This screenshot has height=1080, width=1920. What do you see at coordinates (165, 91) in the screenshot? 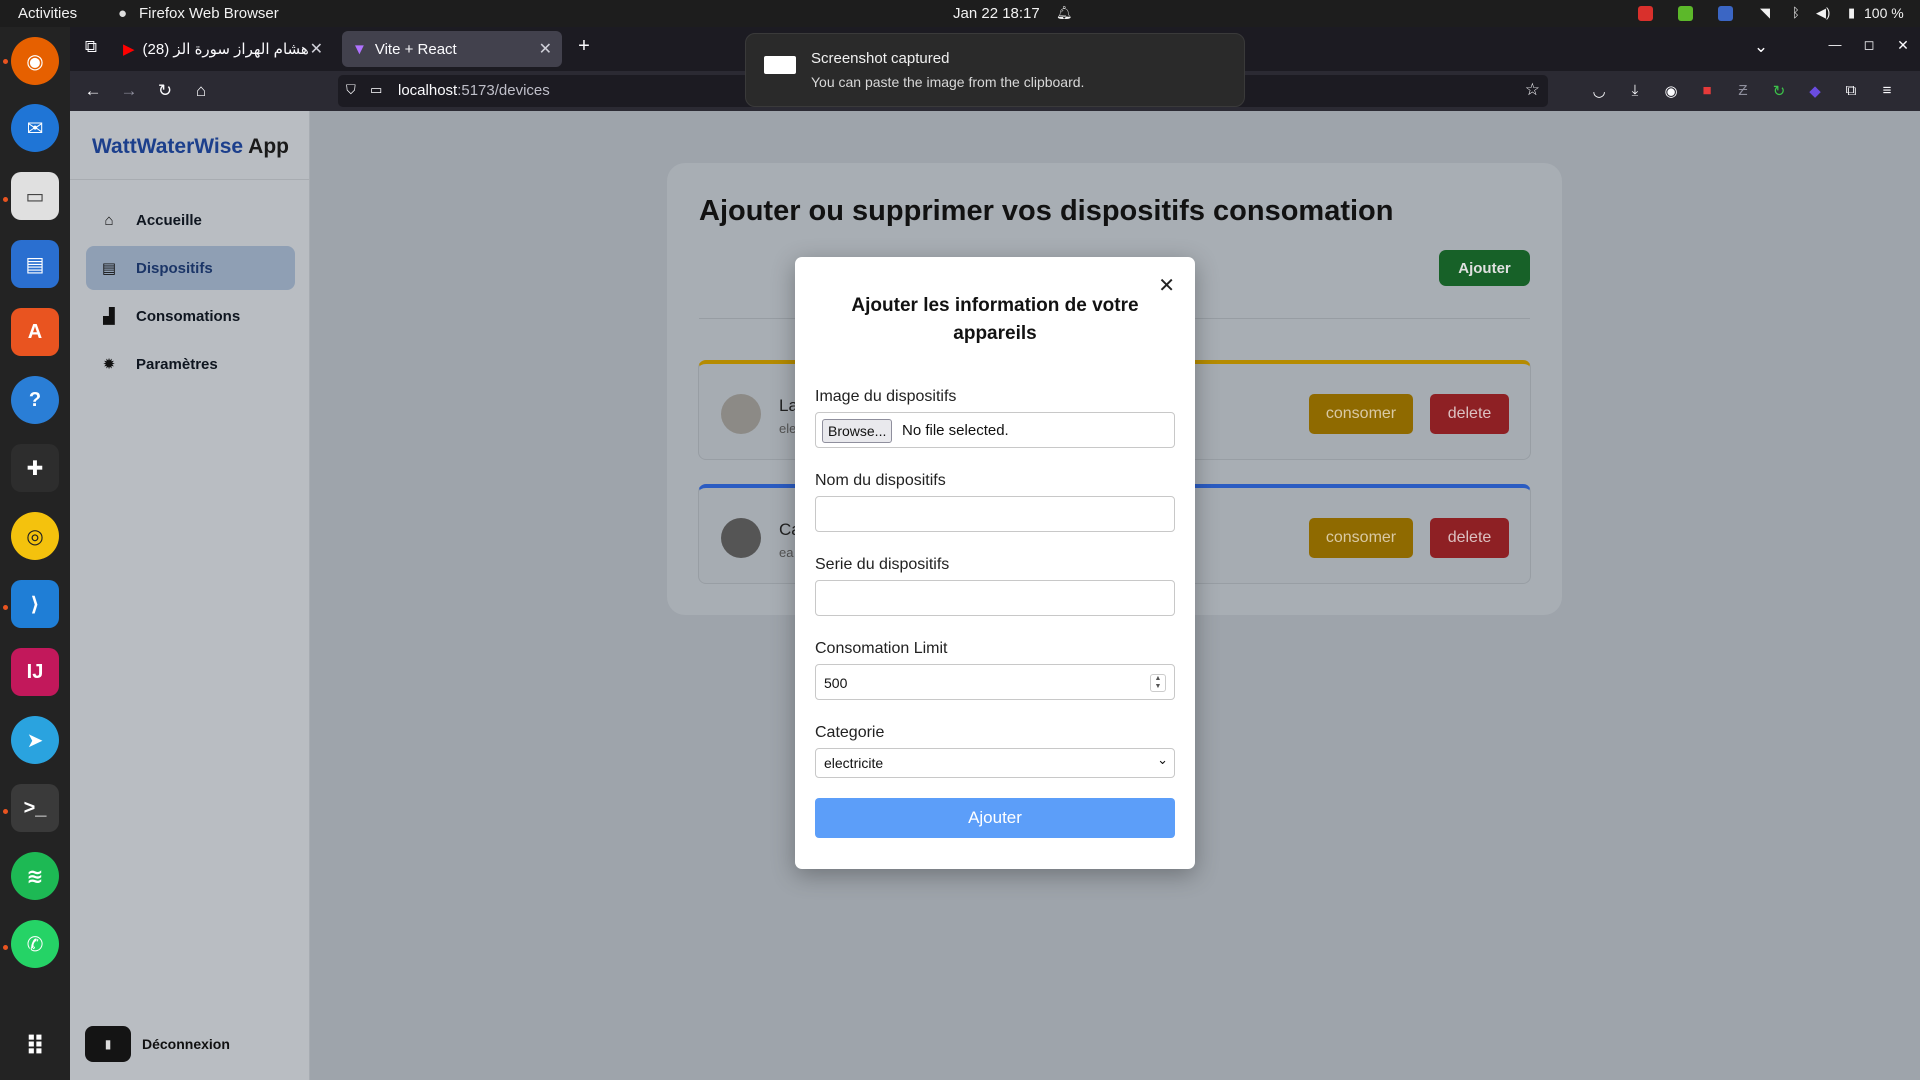
I see `reload-icon: ↻` at bounding box center [165, 91].